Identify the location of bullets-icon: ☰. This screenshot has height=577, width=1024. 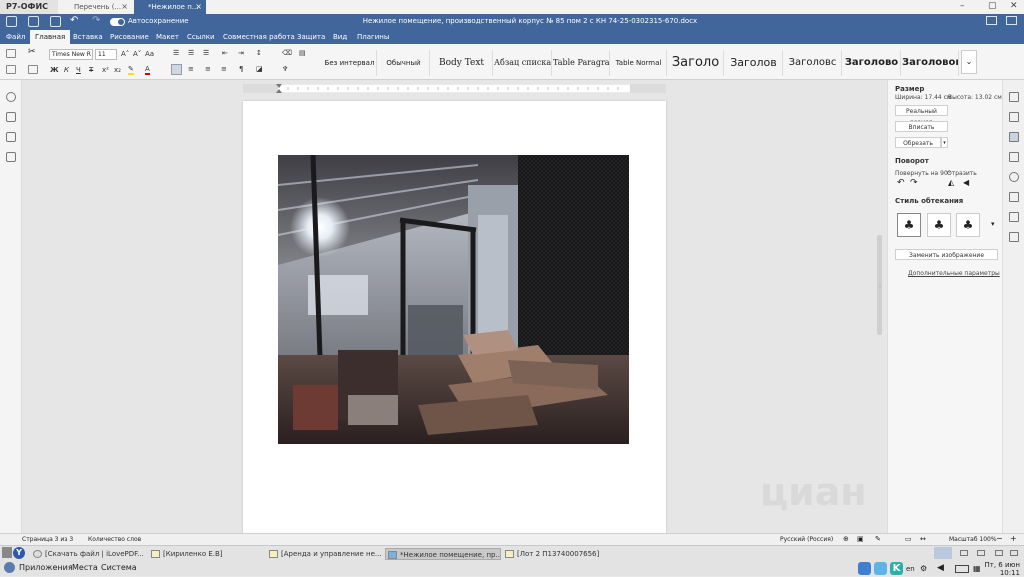
(176, 53).